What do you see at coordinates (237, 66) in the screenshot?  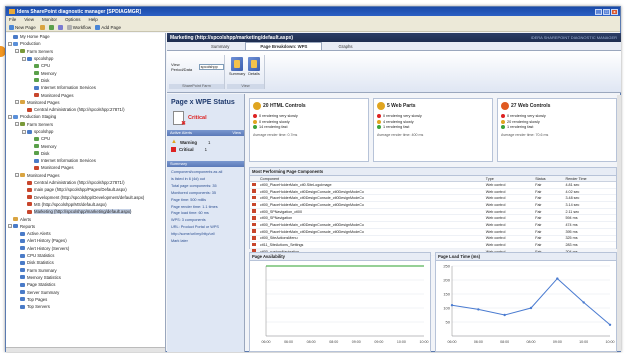 I see `summary-button: Summary` at bounding box center [237, 66].